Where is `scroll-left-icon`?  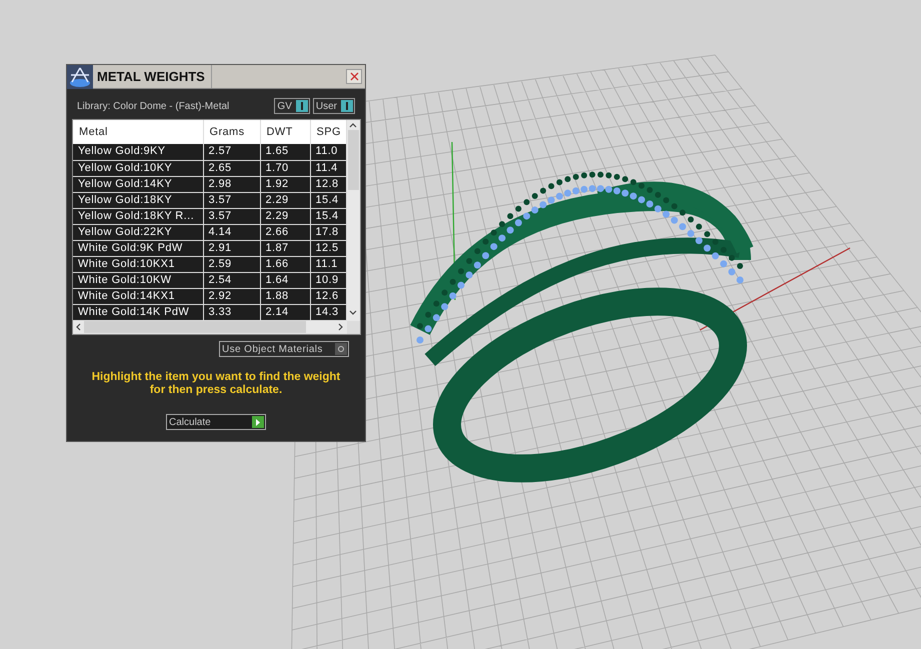
scroll-left-icon is located at coordinates (78, 327).